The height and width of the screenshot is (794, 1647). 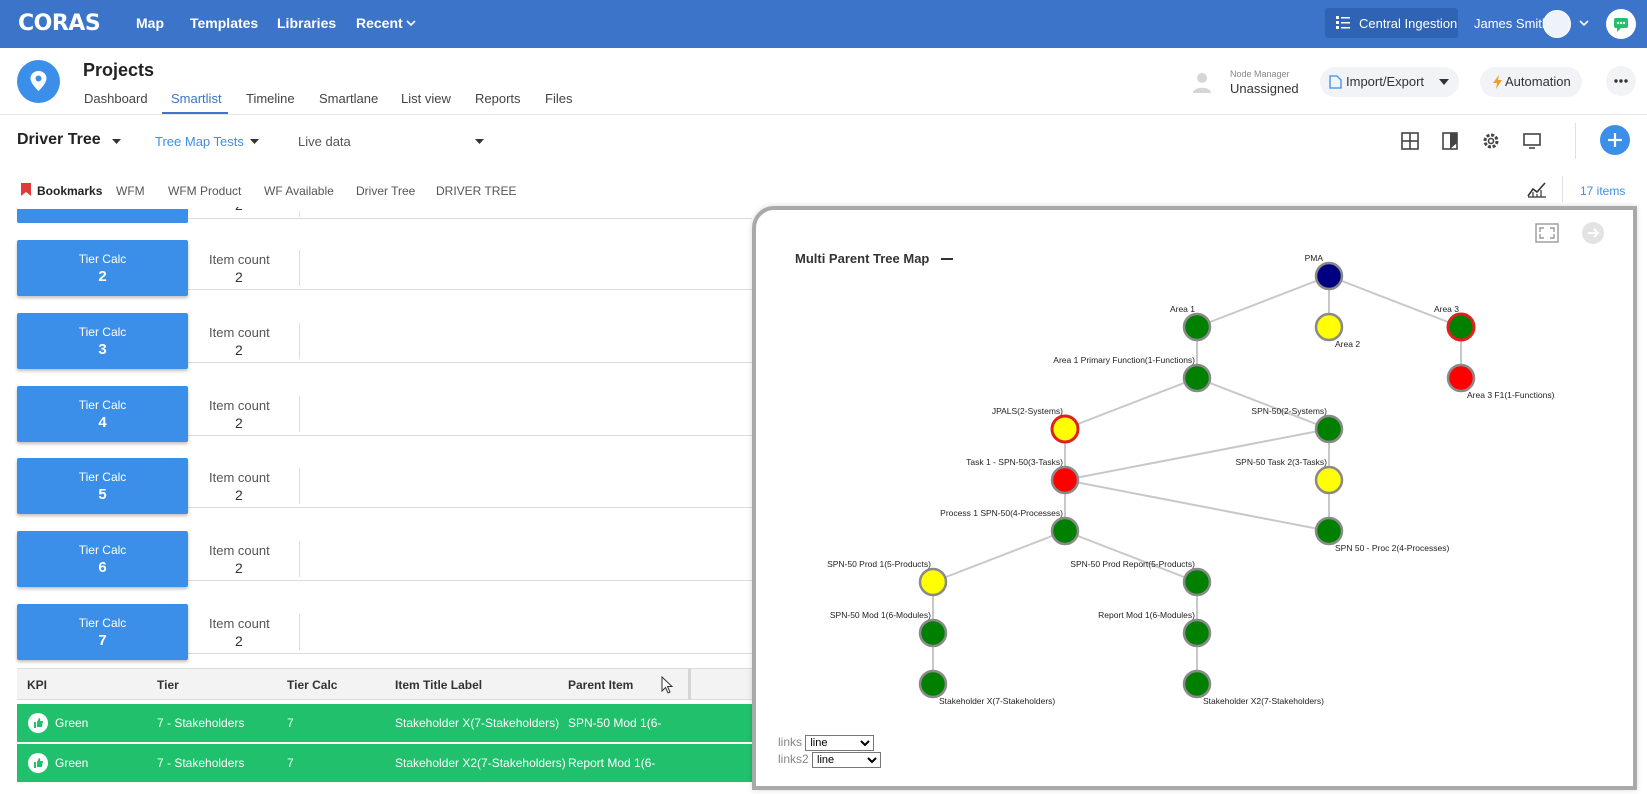 I want to click on tree-node-a3, so click(x=1461, y=327).